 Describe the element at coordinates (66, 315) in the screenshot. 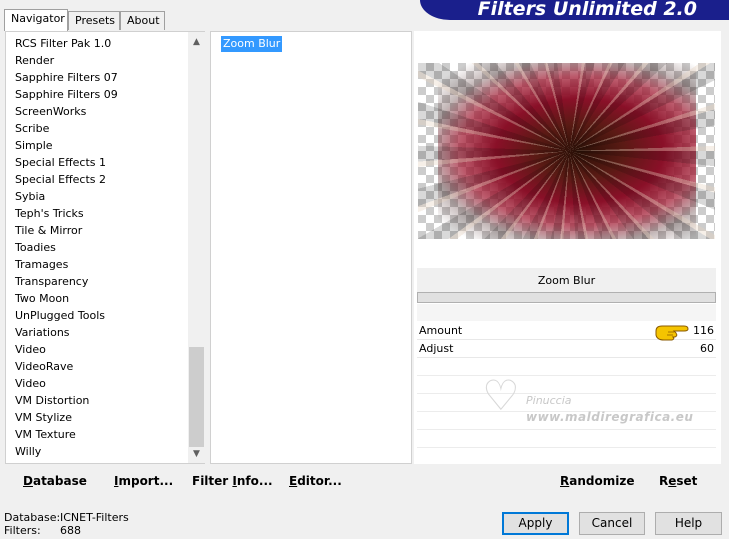

I see `category-item: UnPlugged Tools` at that location.